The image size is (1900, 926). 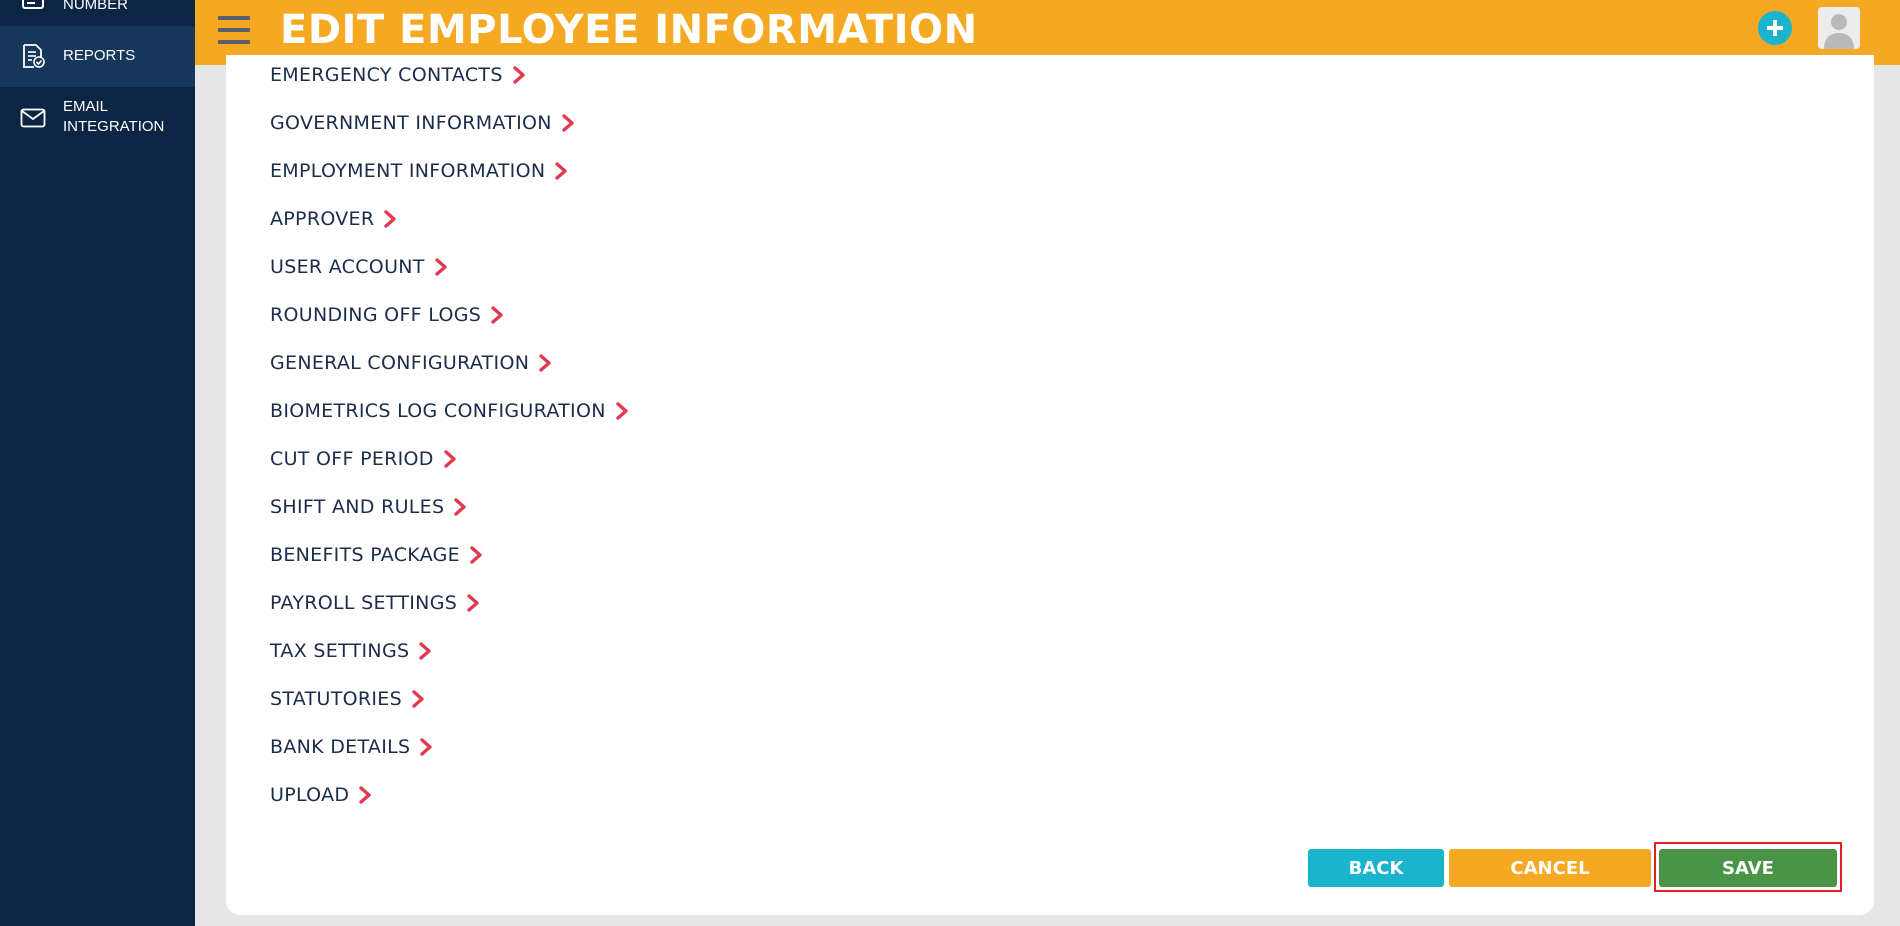 What do you see at coordinates (336, 699) in the screenshot?
I see `section-link-label: STATUTORIES` at bounding box center [336, 699].